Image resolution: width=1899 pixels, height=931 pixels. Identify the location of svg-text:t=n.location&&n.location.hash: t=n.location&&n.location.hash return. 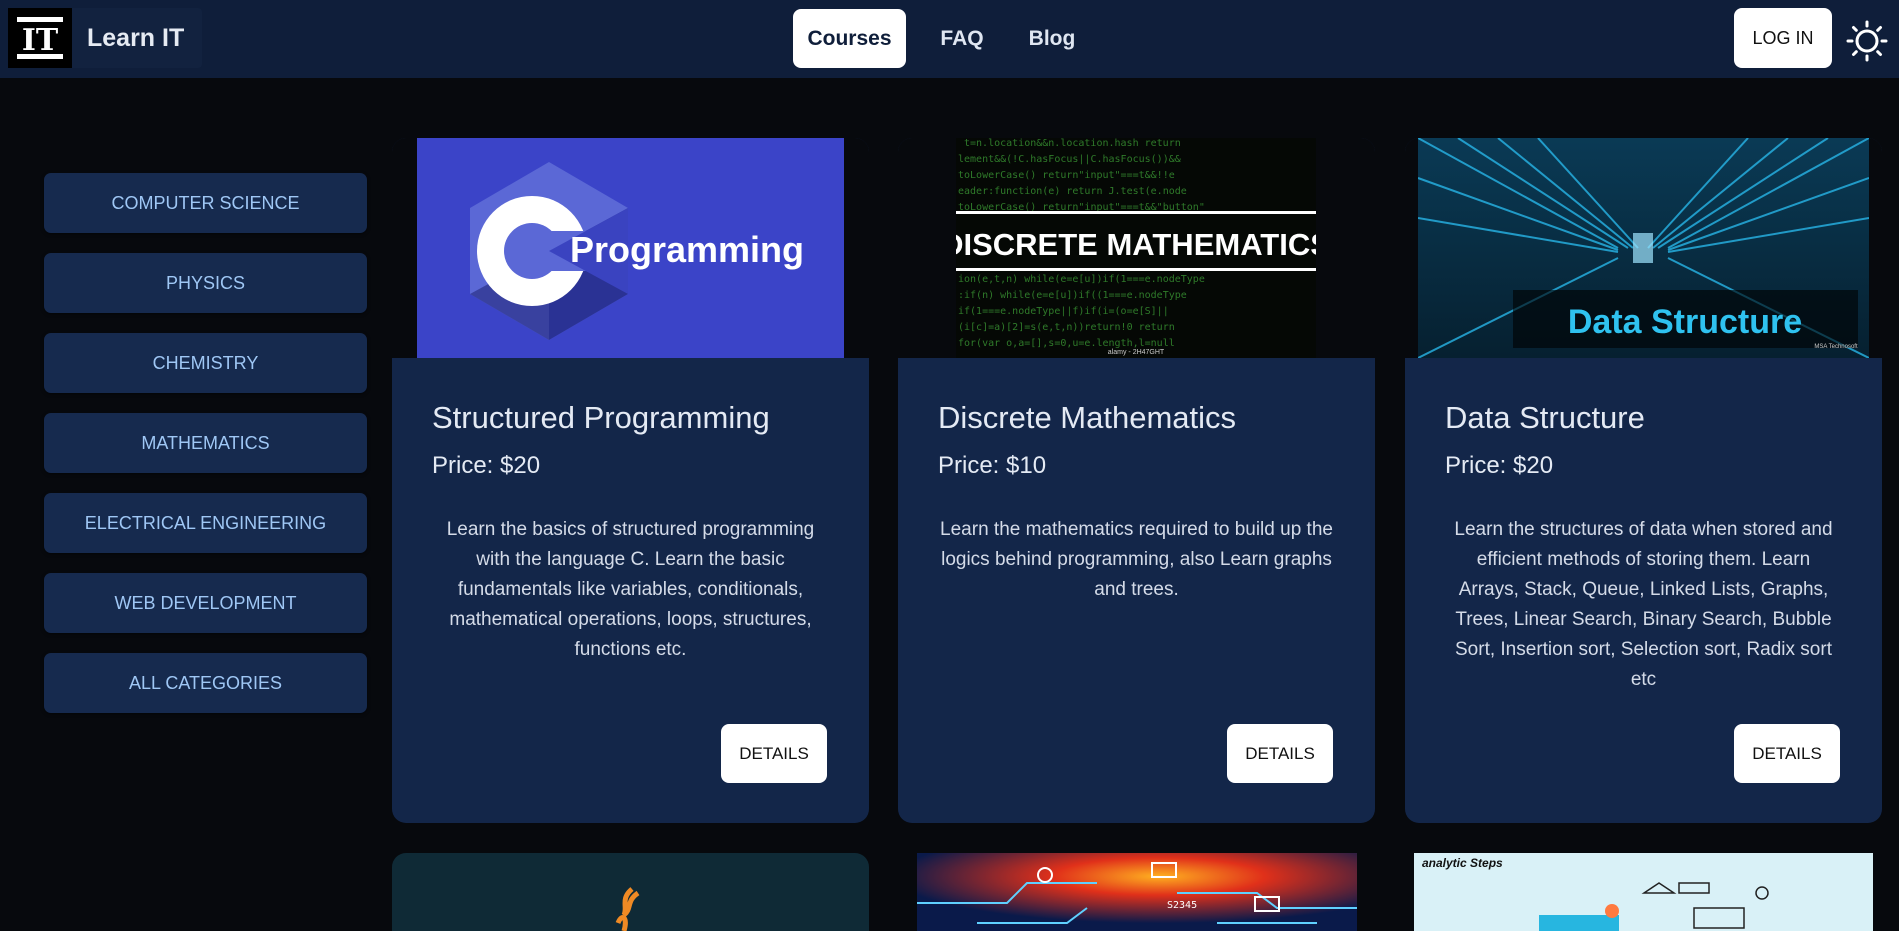
(1072, 143).